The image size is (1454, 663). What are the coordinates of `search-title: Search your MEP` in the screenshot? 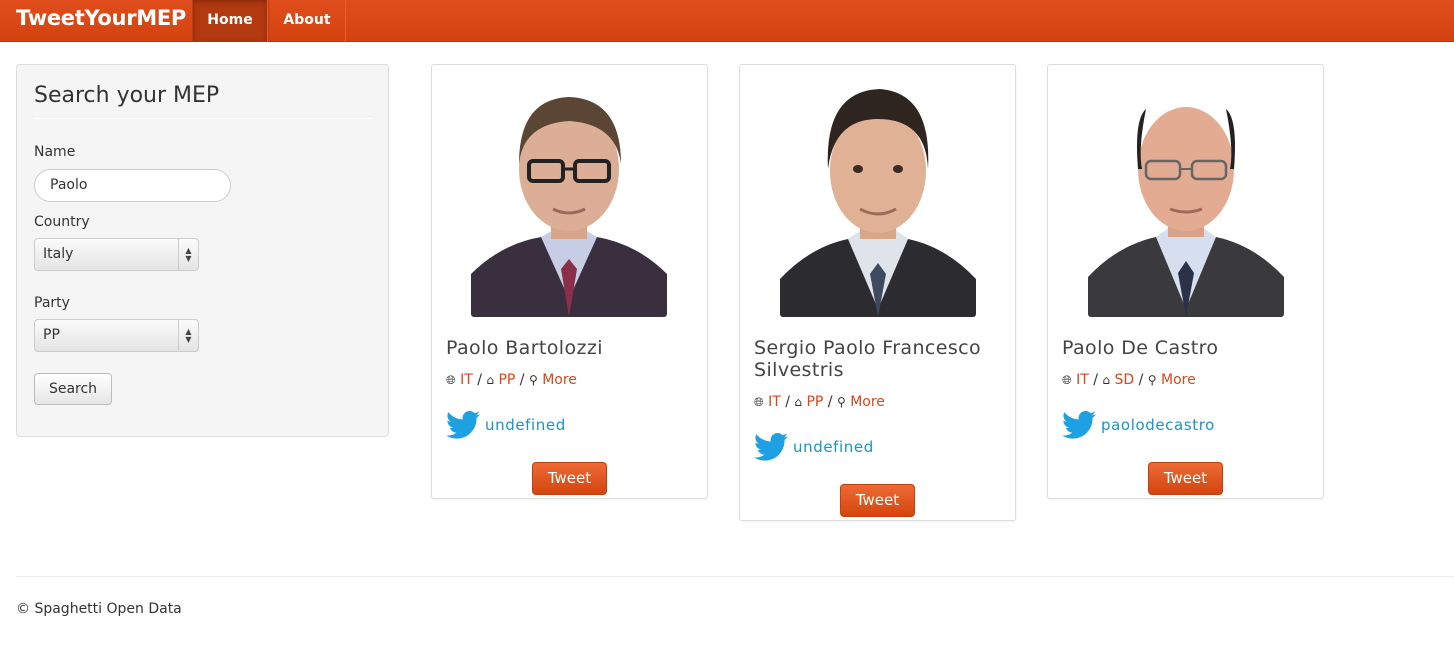 It's located at (127, 95).